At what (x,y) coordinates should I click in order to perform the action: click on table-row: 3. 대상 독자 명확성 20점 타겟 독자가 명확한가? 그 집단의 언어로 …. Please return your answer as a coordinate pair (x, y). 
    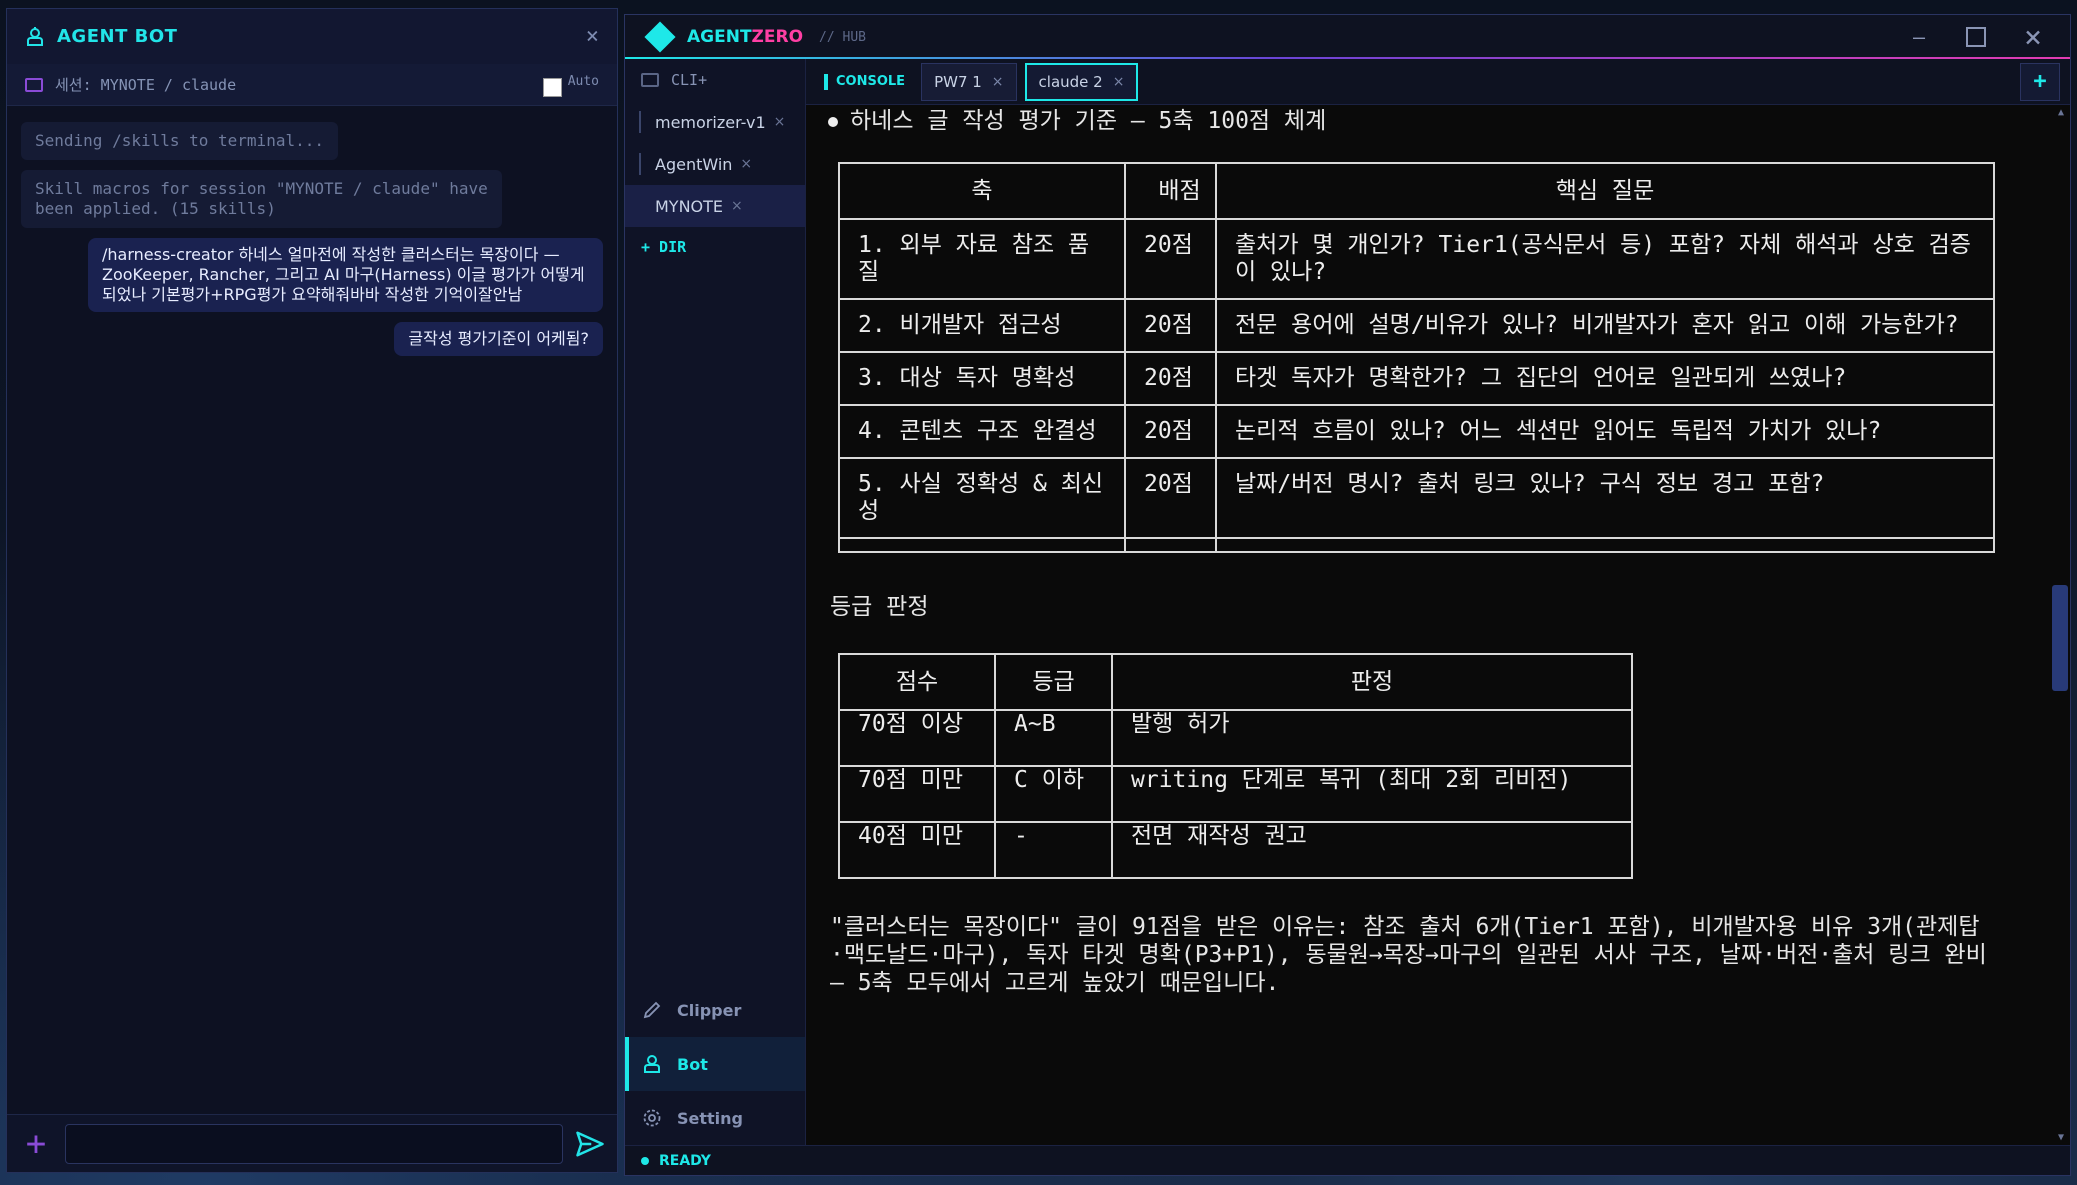
    Looking at the image, I should click on (1416, 378).